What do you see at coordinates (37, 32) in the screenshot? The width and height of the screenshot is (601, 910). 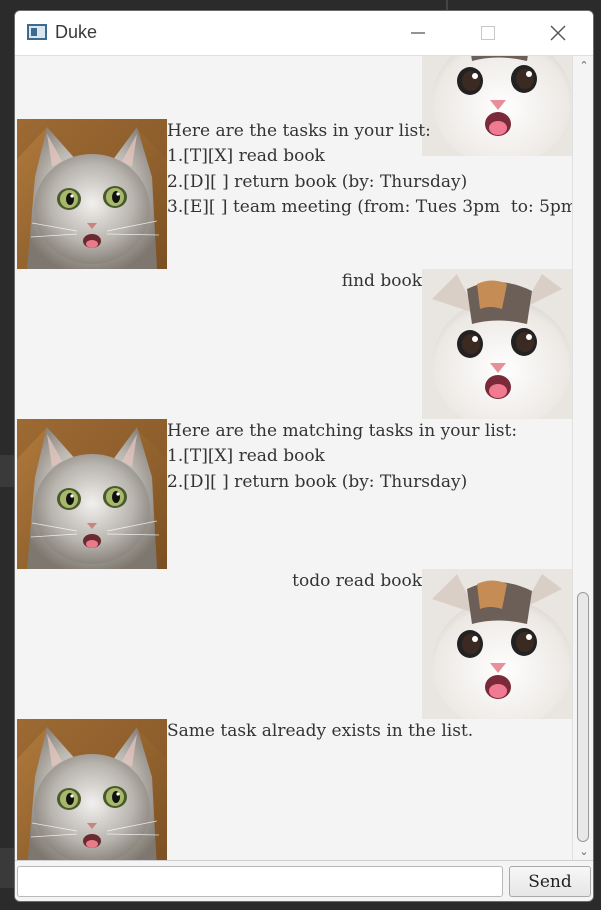 I see `app-icon` at bounding box center [37, 32].